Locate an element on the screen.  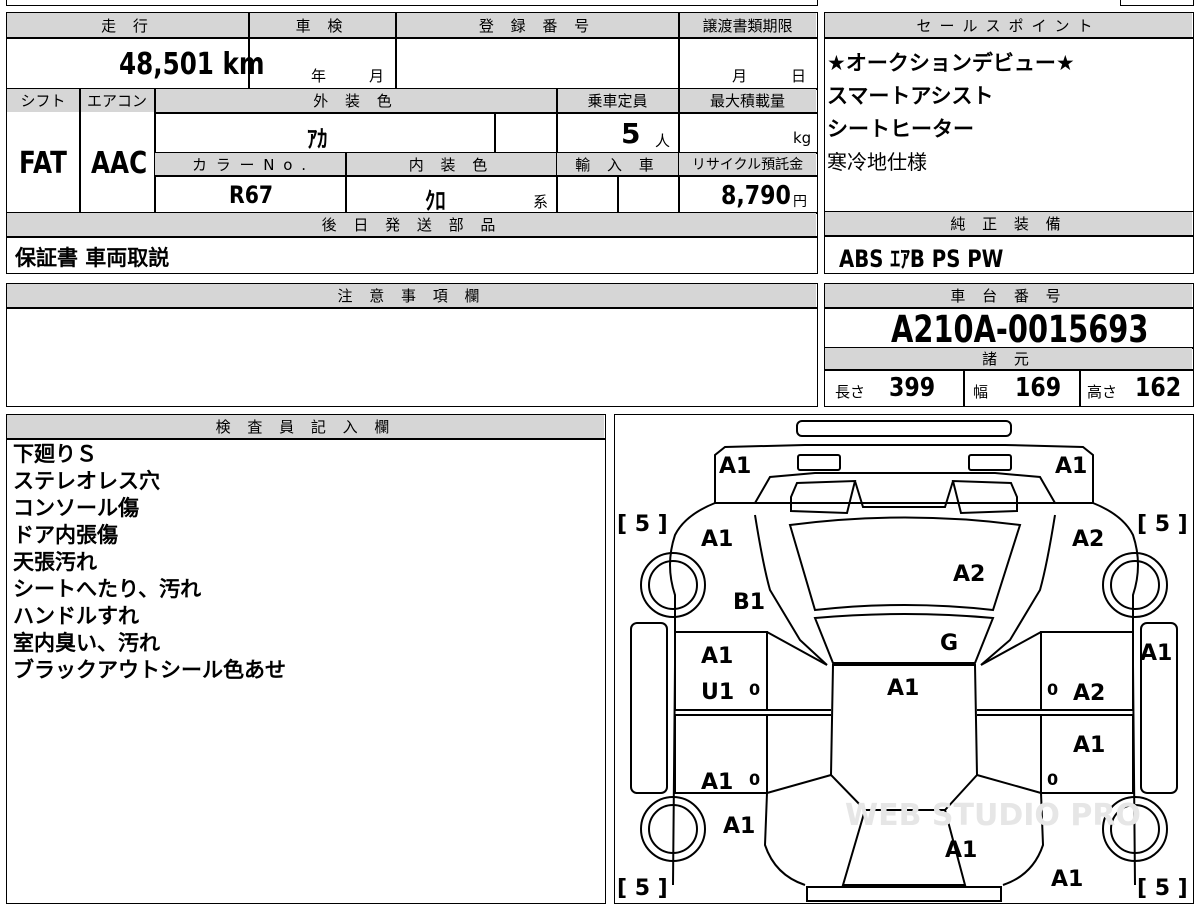
interior-color-unit: 系 is located at coordinates (541, 202).